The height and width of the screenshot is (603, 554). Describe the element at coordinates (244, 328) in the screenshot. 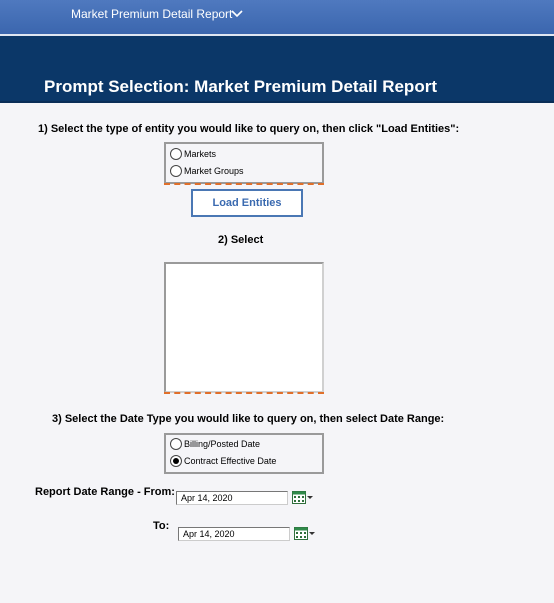

I see `entity-select-listbox` at that location.